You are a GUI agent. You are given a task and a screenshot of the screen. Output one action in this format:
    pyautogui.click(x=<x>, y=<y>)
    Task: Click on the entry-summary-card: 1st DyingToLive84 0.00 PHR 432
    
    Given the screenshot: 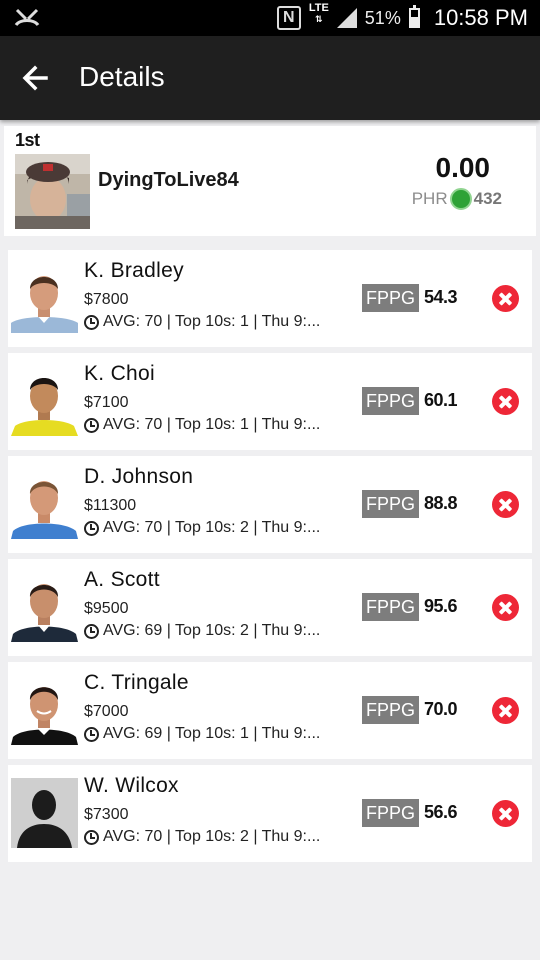 What is the action you would take?
    pyautogui.click(x=270, y=181)
    